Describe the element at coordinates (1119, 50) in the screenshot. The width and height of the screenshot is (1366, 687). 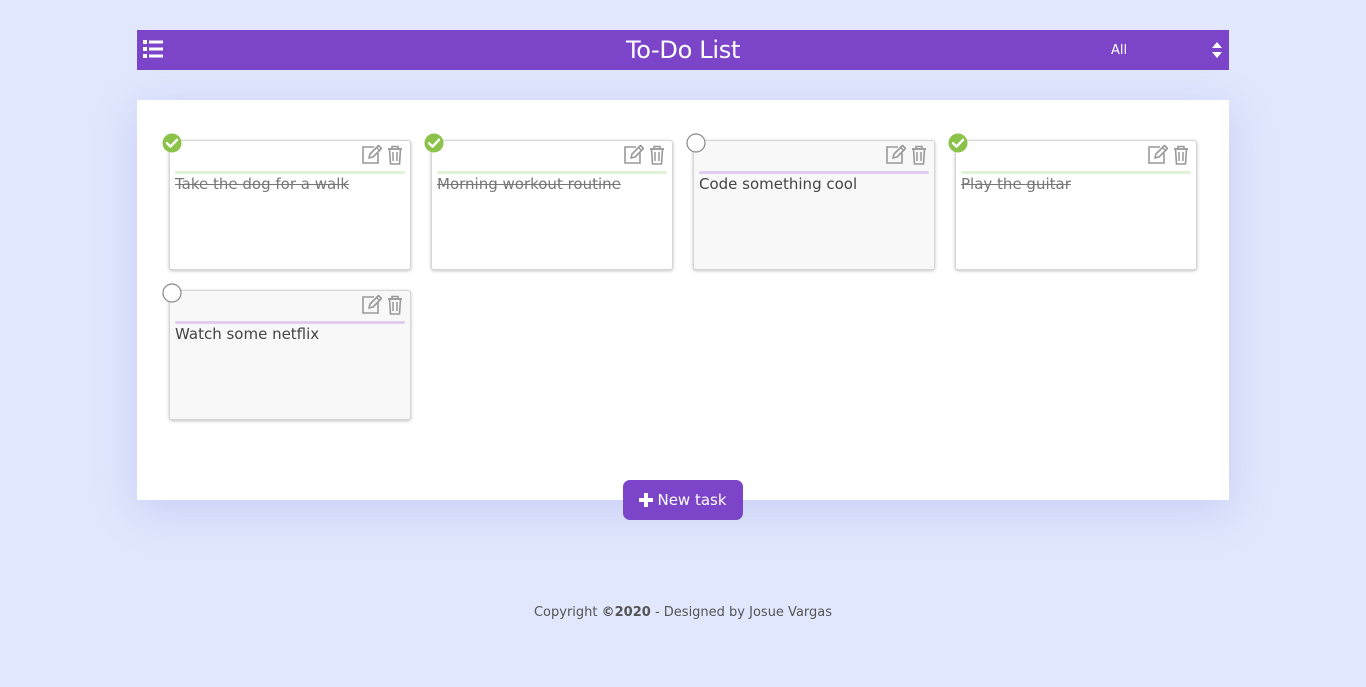
I see `filter-selected-value: All` at that location.